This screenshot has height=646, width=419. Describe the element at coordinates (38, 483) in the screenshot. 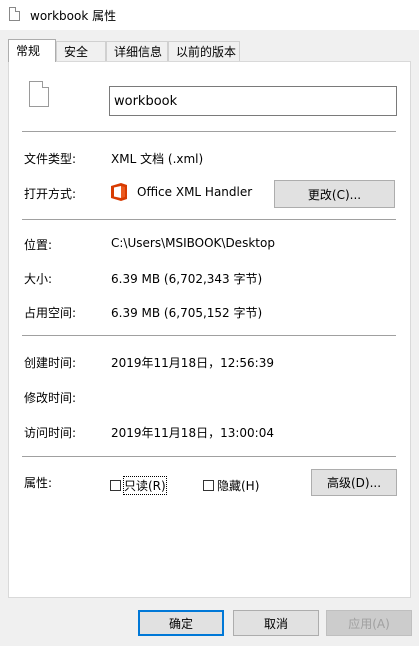

I see `attributes-label: 属性:` at that location.